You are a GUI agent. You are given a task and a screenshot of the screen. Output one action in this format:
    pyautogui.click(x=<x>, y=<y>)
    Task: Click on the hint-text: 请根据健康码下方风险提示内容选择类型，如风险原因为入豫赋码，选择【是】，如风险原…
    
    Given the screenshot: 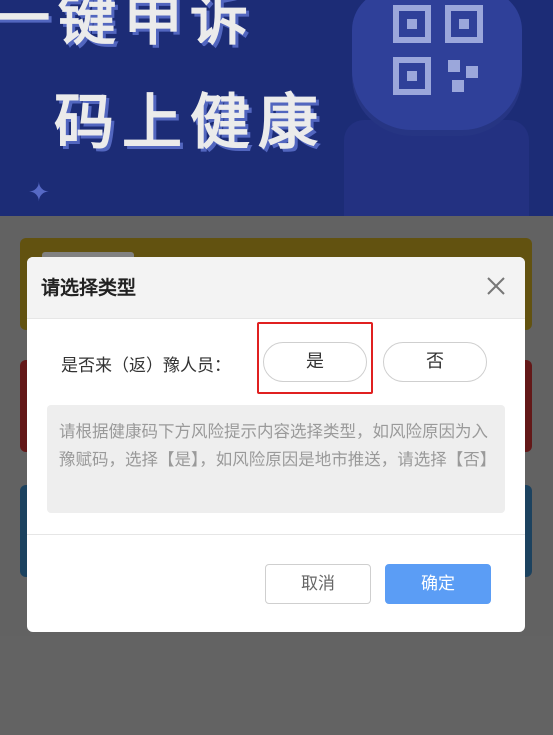 What is the action you would take?
    pyautogui.click(x=276, y=459)
    